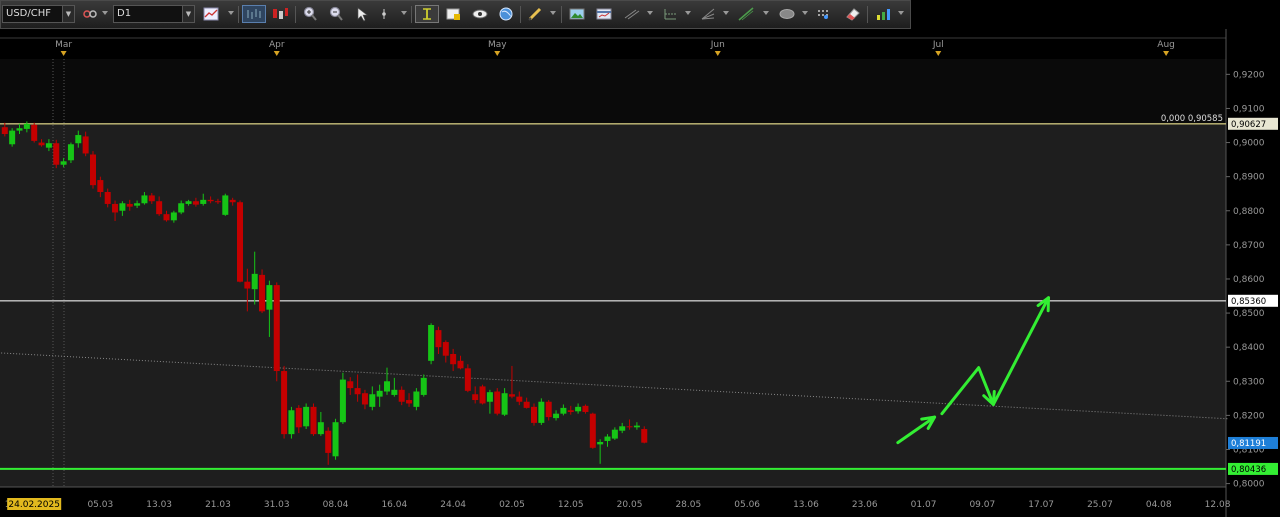  What do you see at coordinates (1249, 246) in the screenshot?
I see `y-tick-label: 0,8700` at bounding box center [1249, 246].